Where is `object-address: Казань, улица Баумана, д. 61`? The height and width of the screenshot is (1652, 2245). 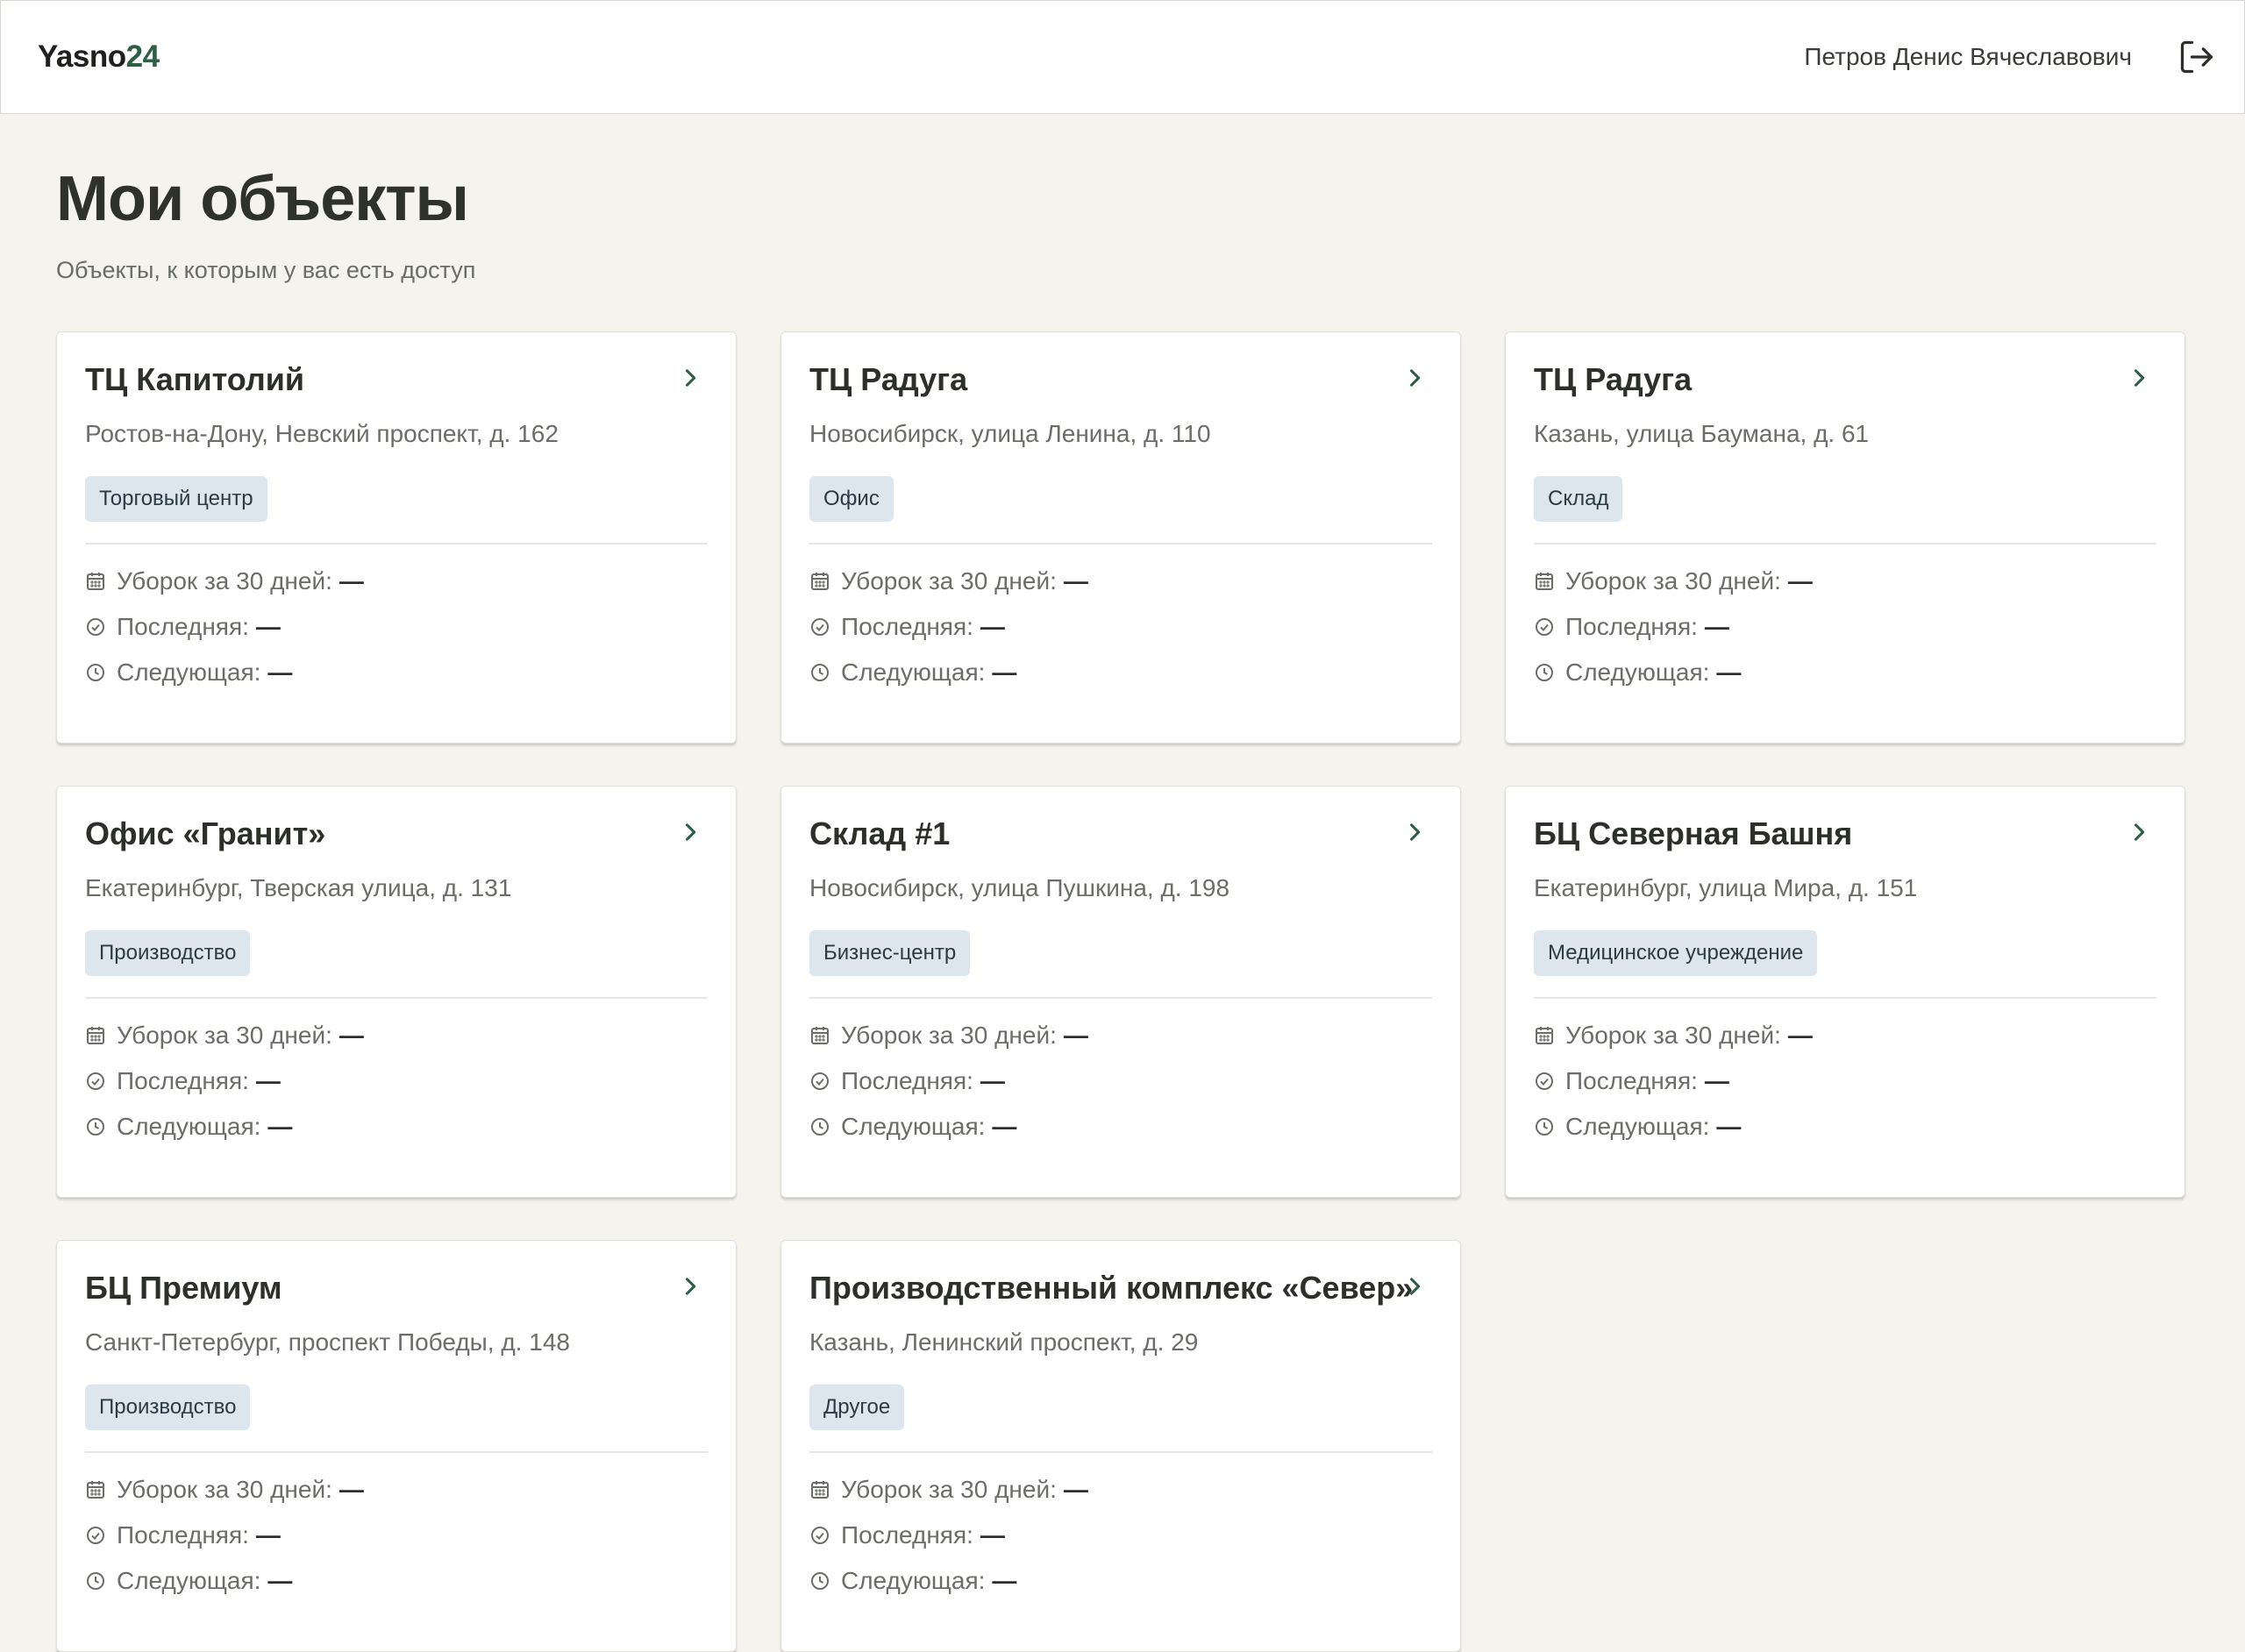
object-address: Казань, улица Баумана, д. 61 is located at coordinates (1702, 433).